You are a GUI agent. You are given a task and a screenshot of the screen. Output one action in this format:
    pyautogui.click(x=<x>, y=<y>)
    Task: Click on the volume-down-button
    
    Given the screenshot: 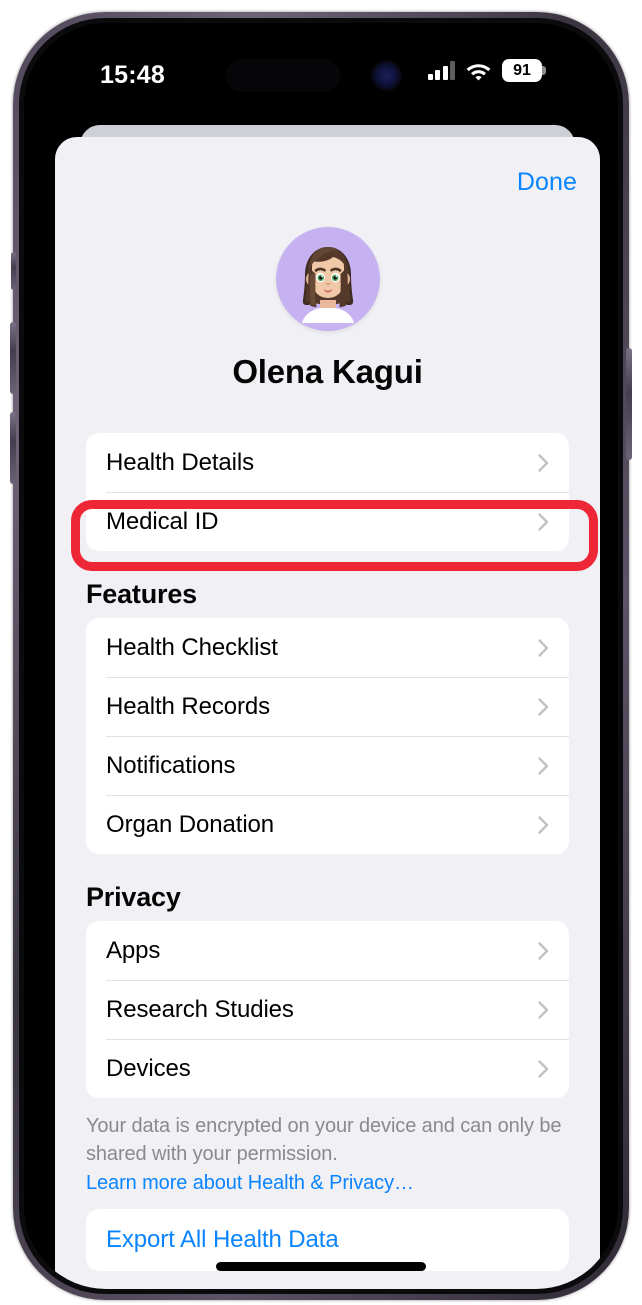 What is the action you would take?
    pyautogui.click(x=13, y=448)
    